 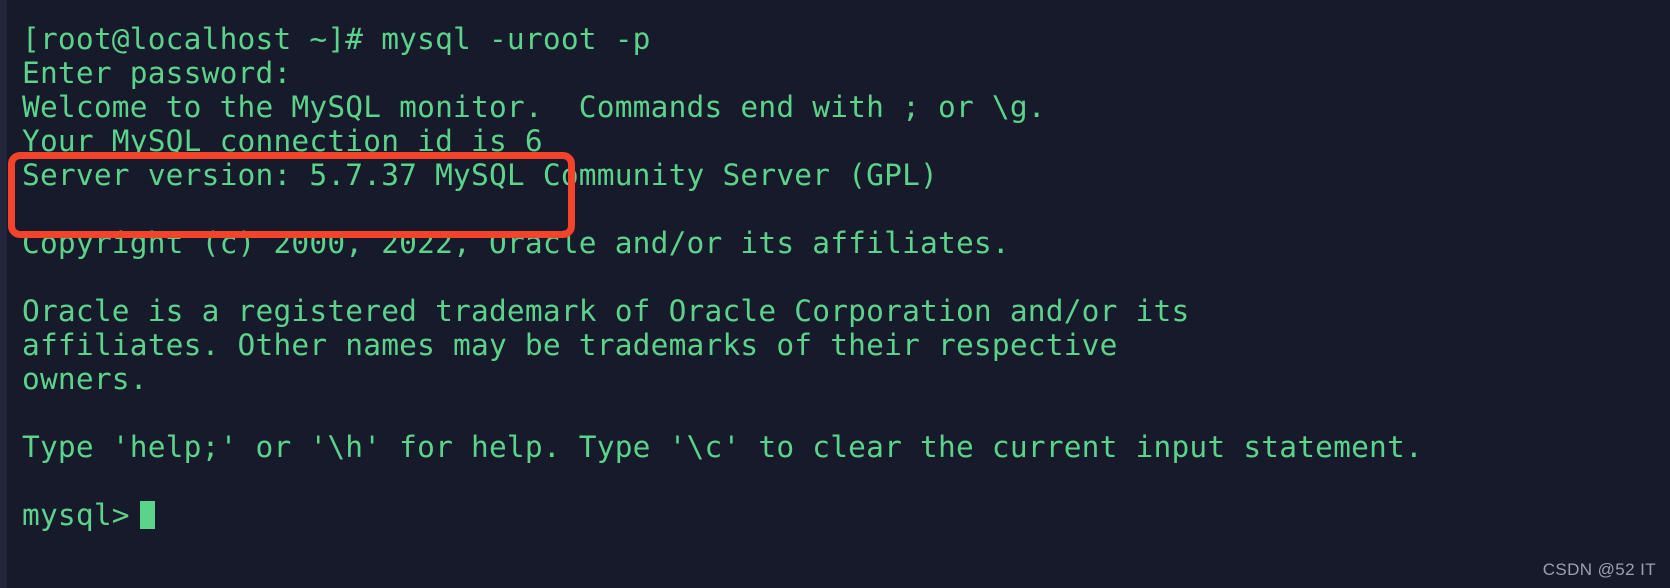 I want to click on terminal-line-enter-password: Enter password:, so click(x=157, y=73).